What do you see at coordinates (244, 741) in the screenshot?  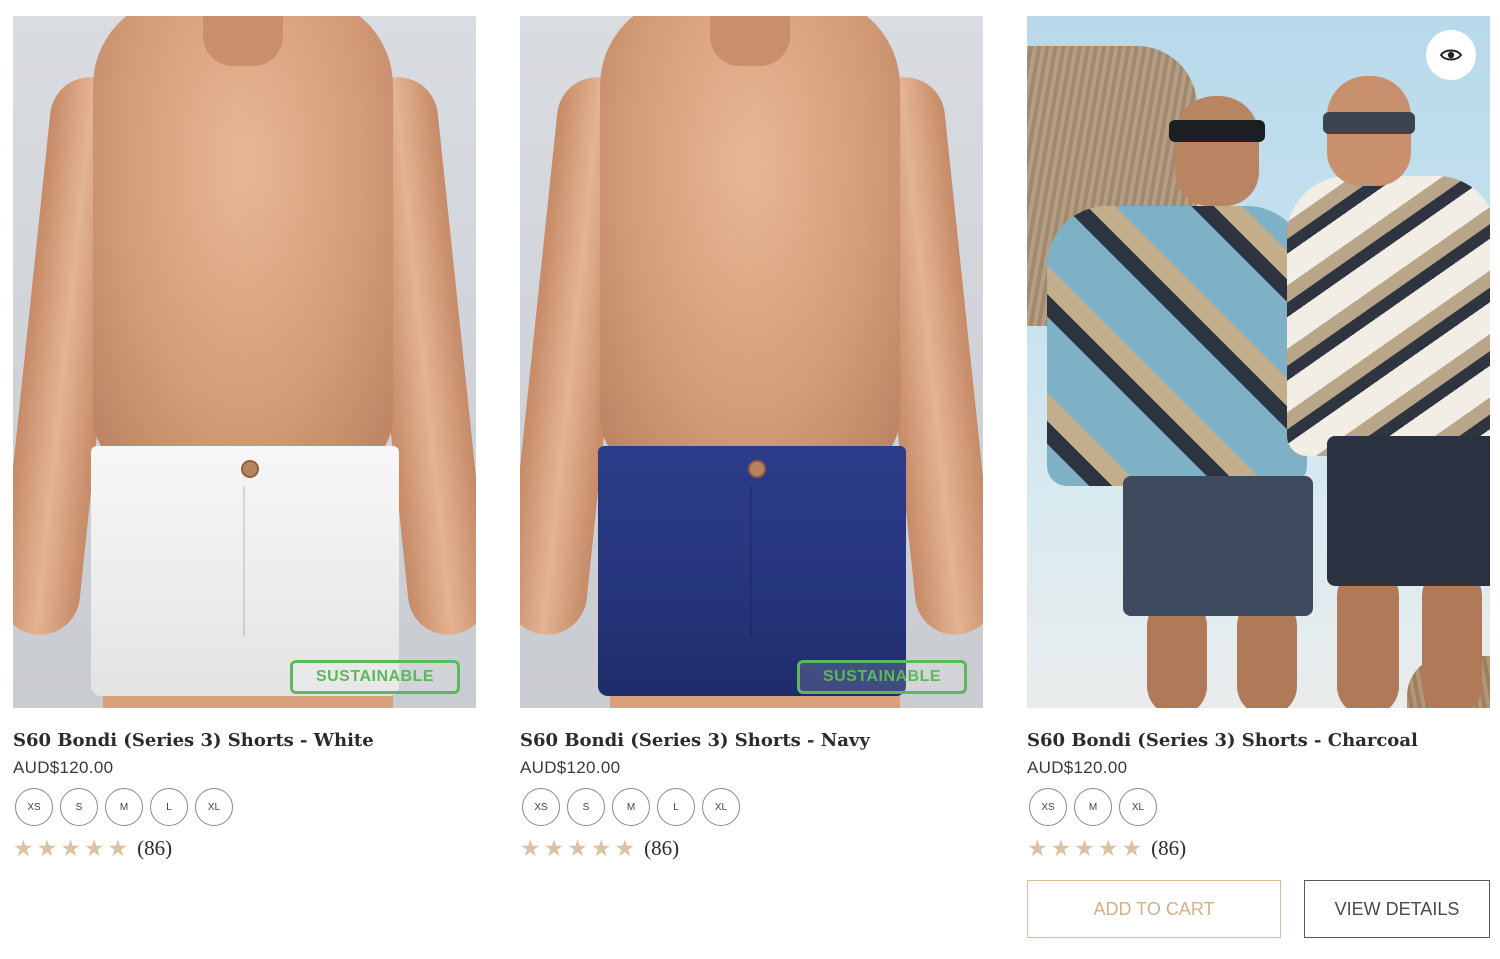 I see `product-title: S60 Bondi (Series 3) Shorts - White` at bounding box center [244, 741].